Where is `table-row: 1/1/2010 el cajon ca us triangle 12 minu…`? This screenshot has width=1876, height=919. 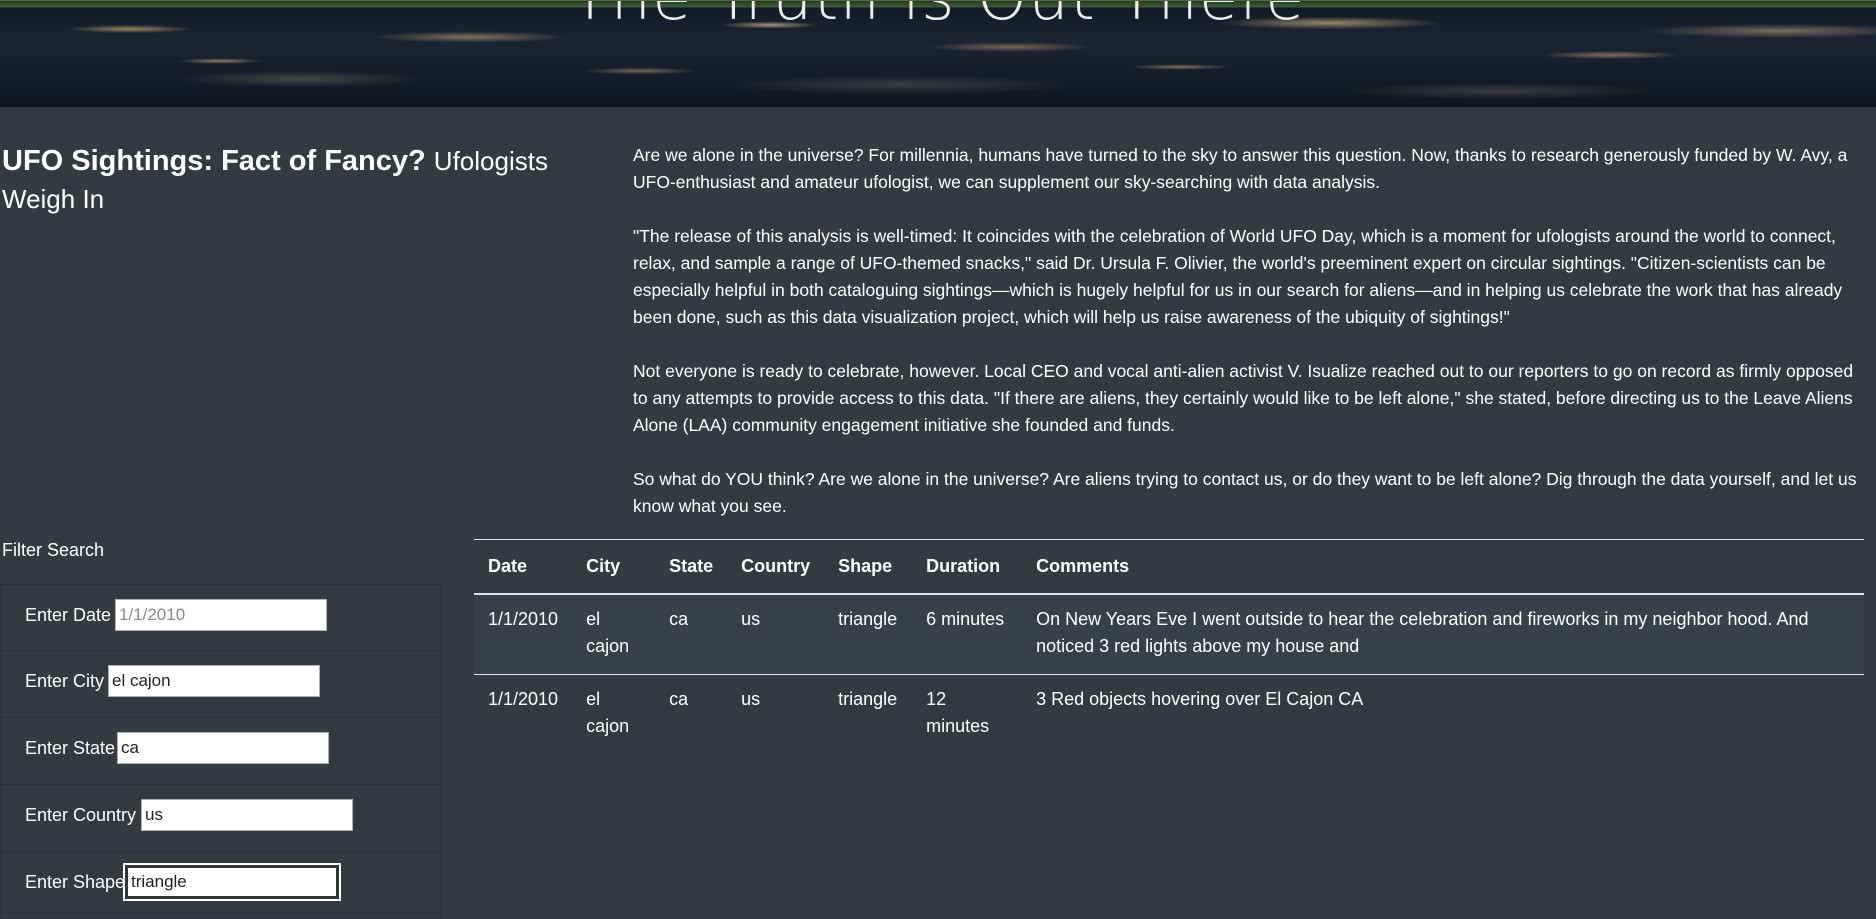
table-row: 1/1/2010 el cajon ca us triangle 12 minu… is located at coordinates (1169, 714).